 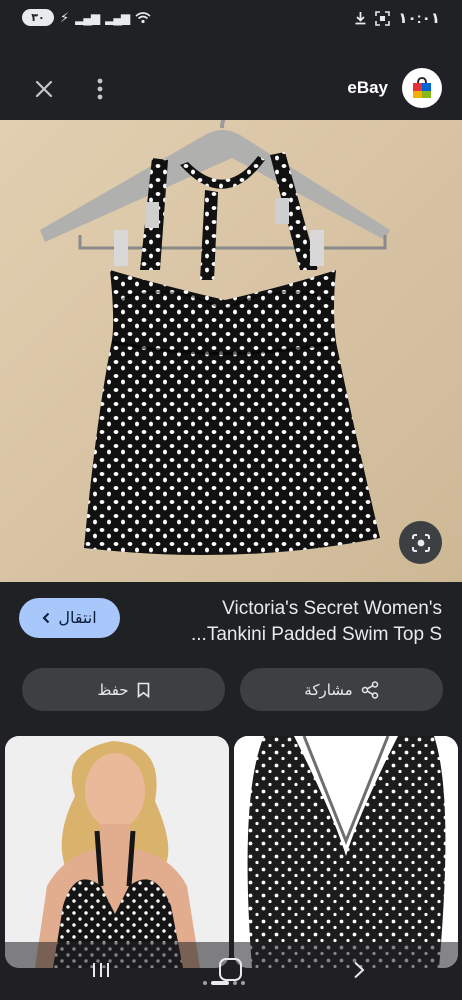 I want to click on visit-button: انتقال, so click(x=69, y=618).